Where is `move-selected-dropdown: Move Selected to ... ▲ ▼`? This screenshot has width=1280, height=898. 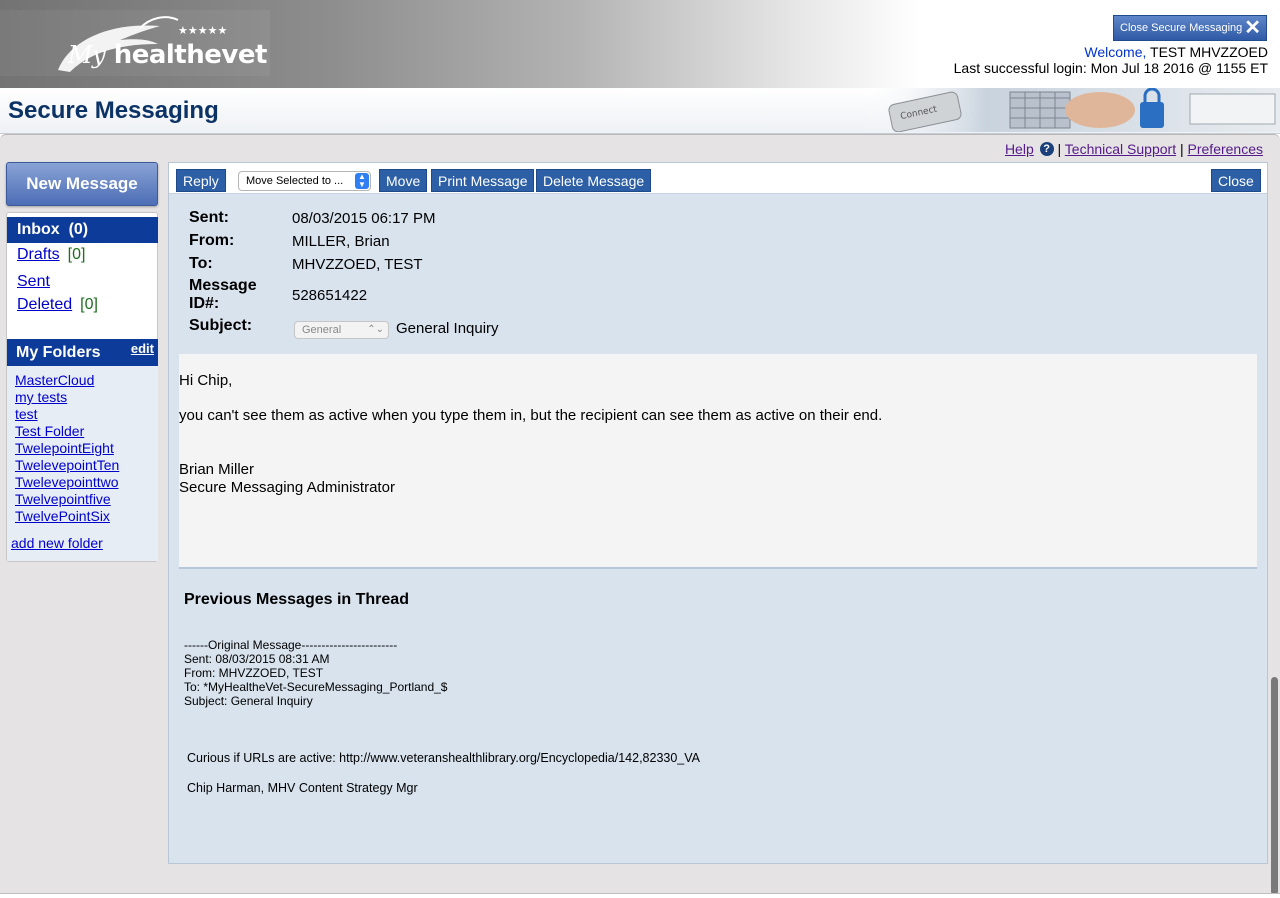
move-selected-dropdown: Move Selected to ... ▲ ▼ is located at coordinates (304, 181).